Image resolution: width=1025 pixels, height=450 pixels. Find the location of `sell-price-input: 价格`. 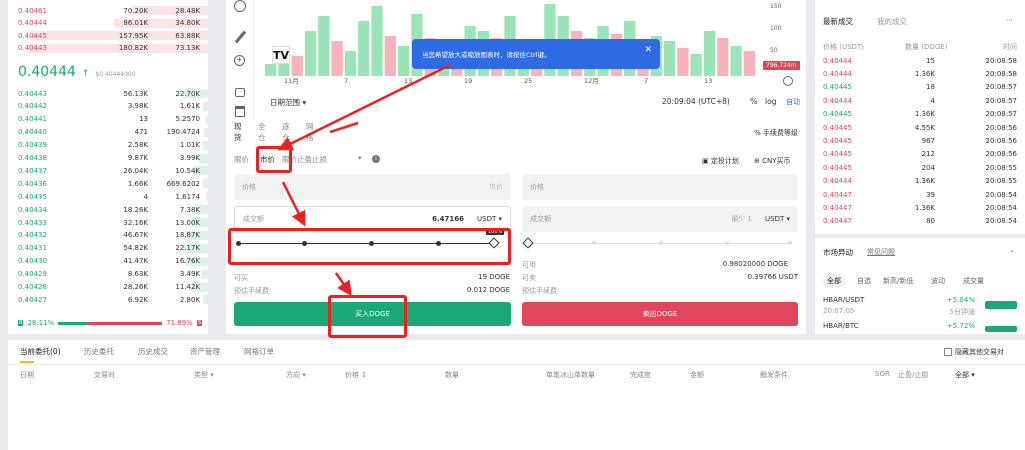

sell-price-input: 价格 is located at coordinates (660, 187).